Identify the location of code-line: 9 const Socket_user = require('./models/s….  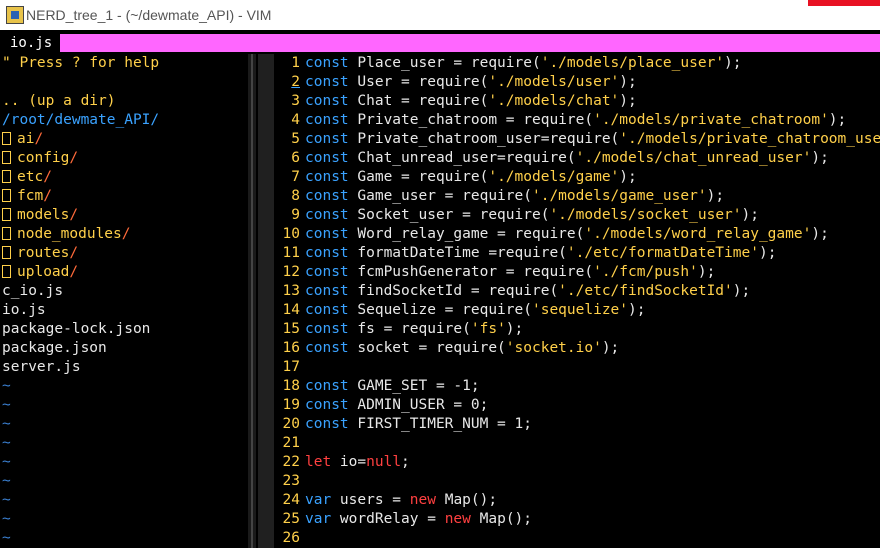
(578, 215).